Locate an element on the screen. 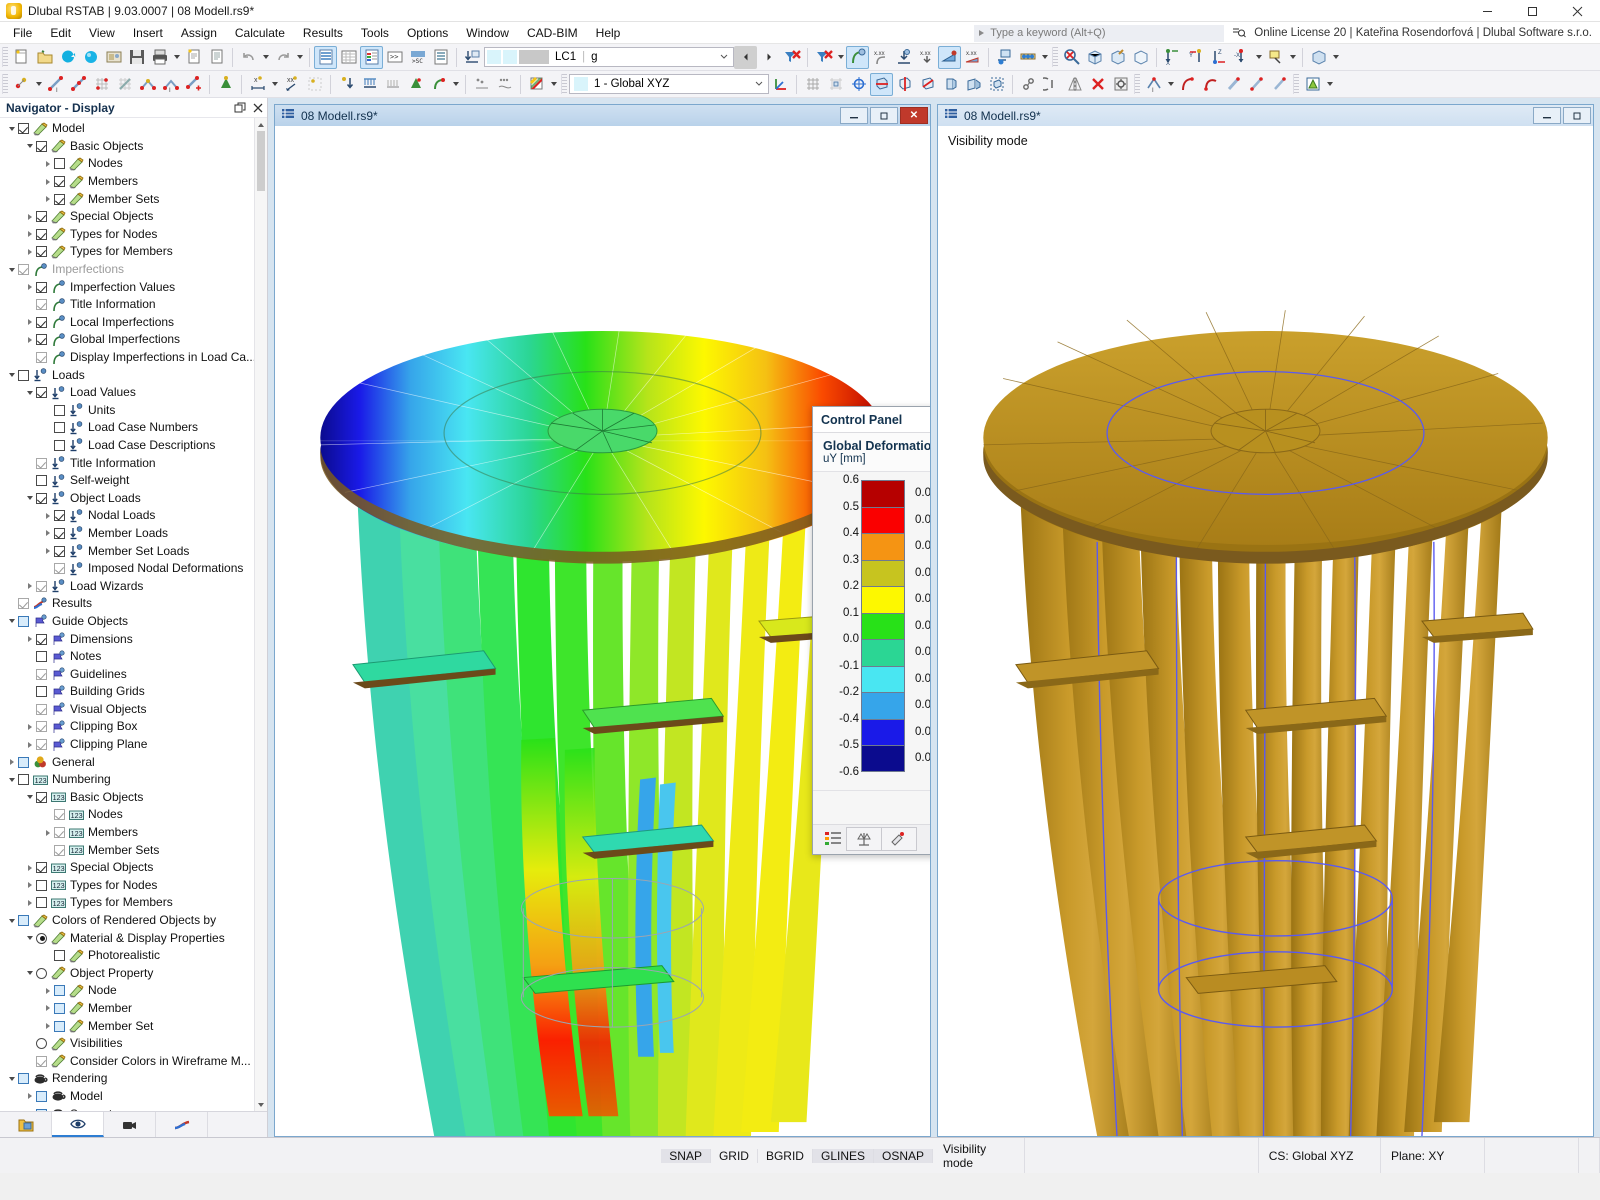  view-negative-x-icon: -X is located at coordinates (1241, 57).